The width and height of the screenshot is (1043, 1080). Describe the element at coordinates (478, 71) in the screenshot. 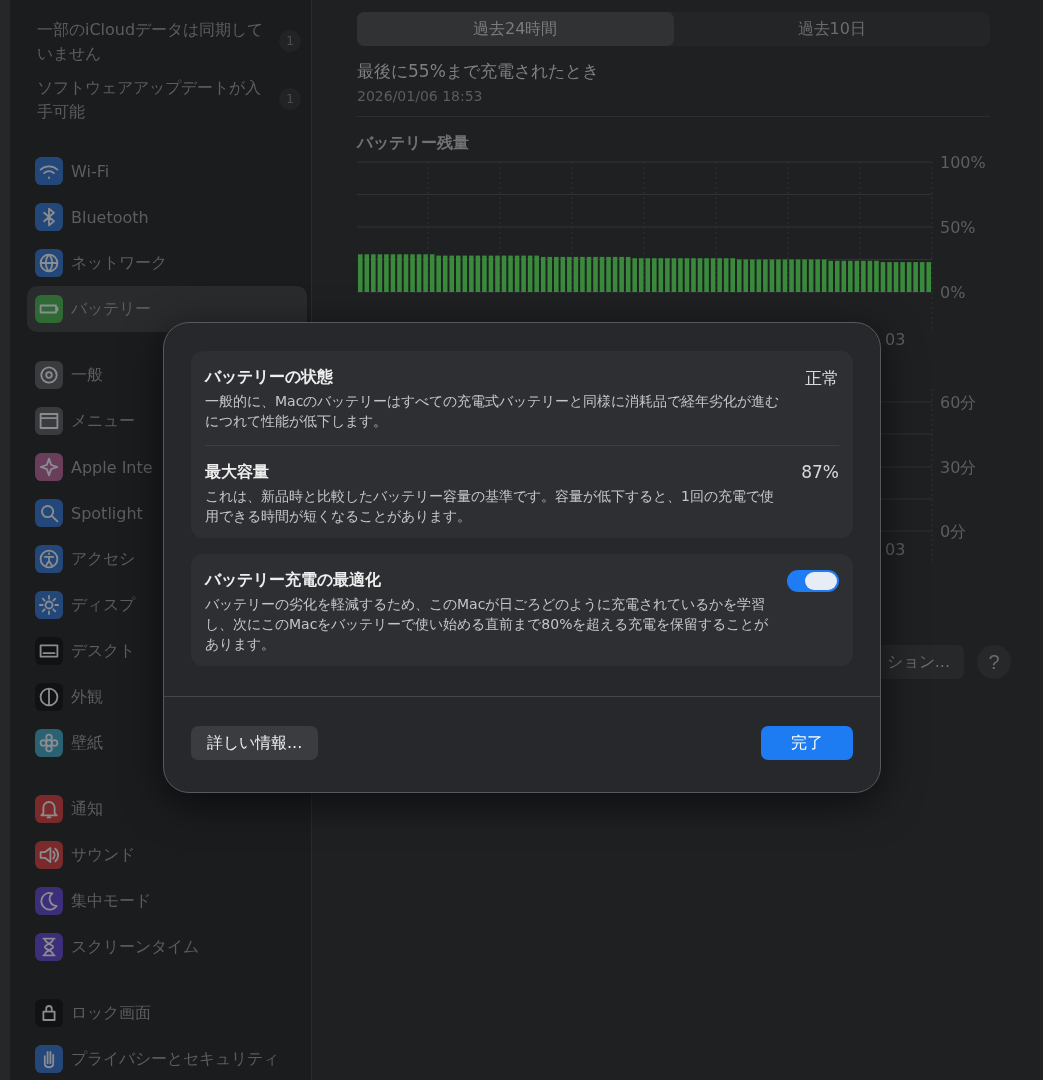

I see `last-charge-text: 最後に55%まで充電されたとき` at that location.